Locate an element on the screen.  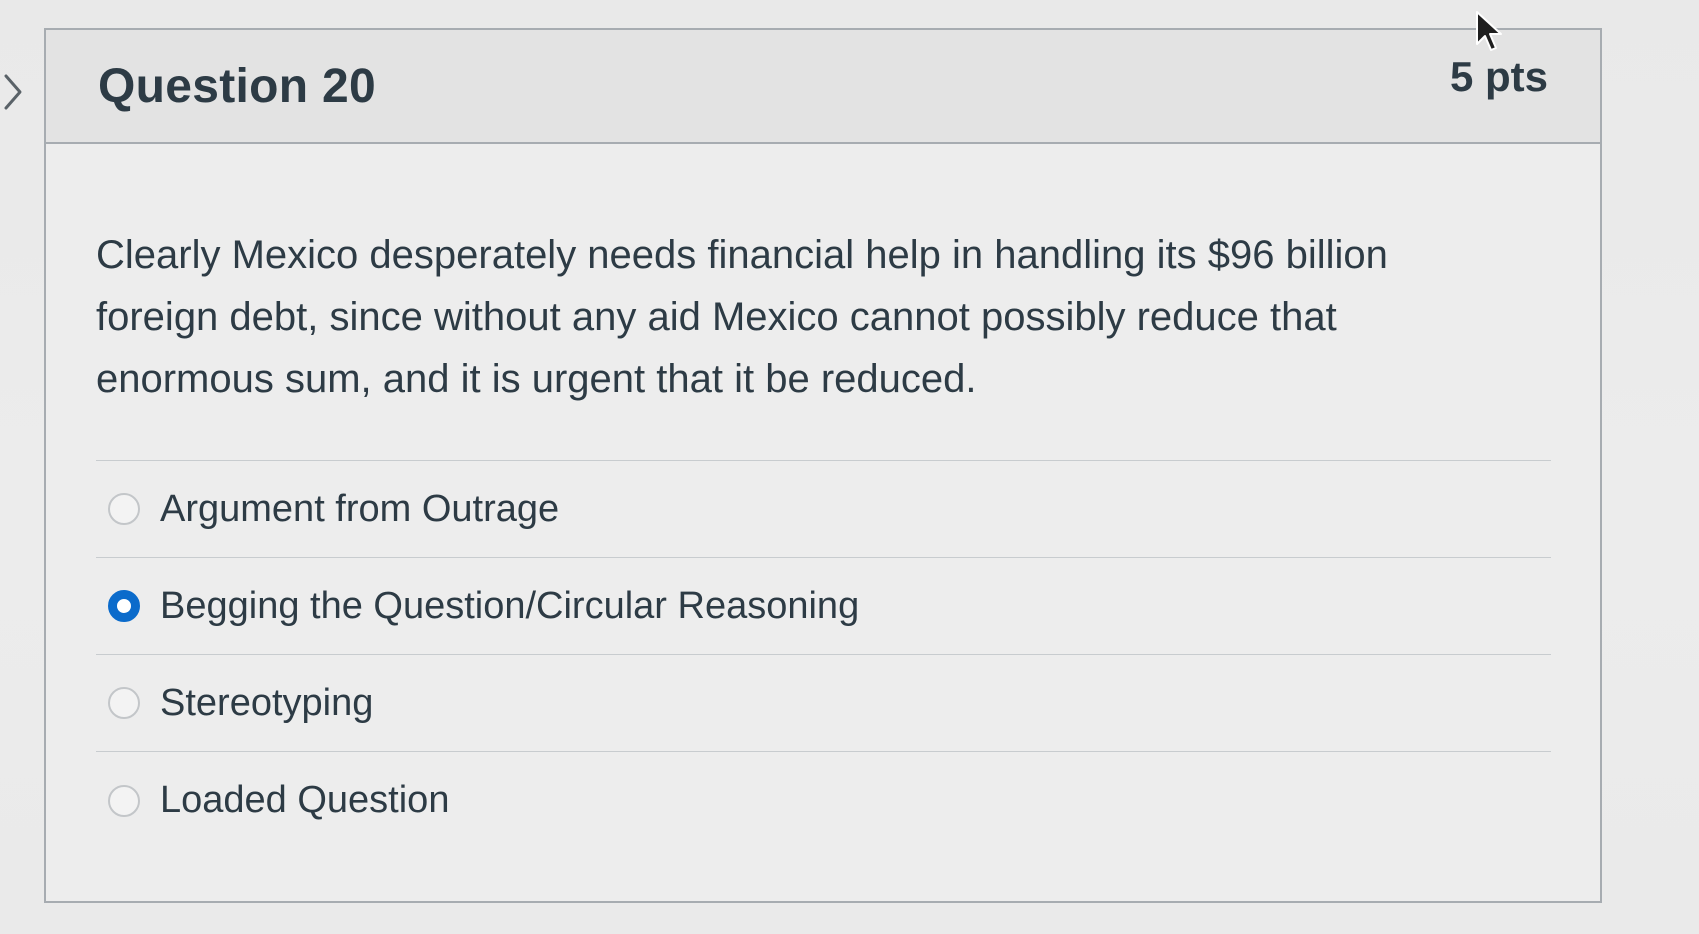
answer-option: Stereotyping is located at coordinates (823, 703).